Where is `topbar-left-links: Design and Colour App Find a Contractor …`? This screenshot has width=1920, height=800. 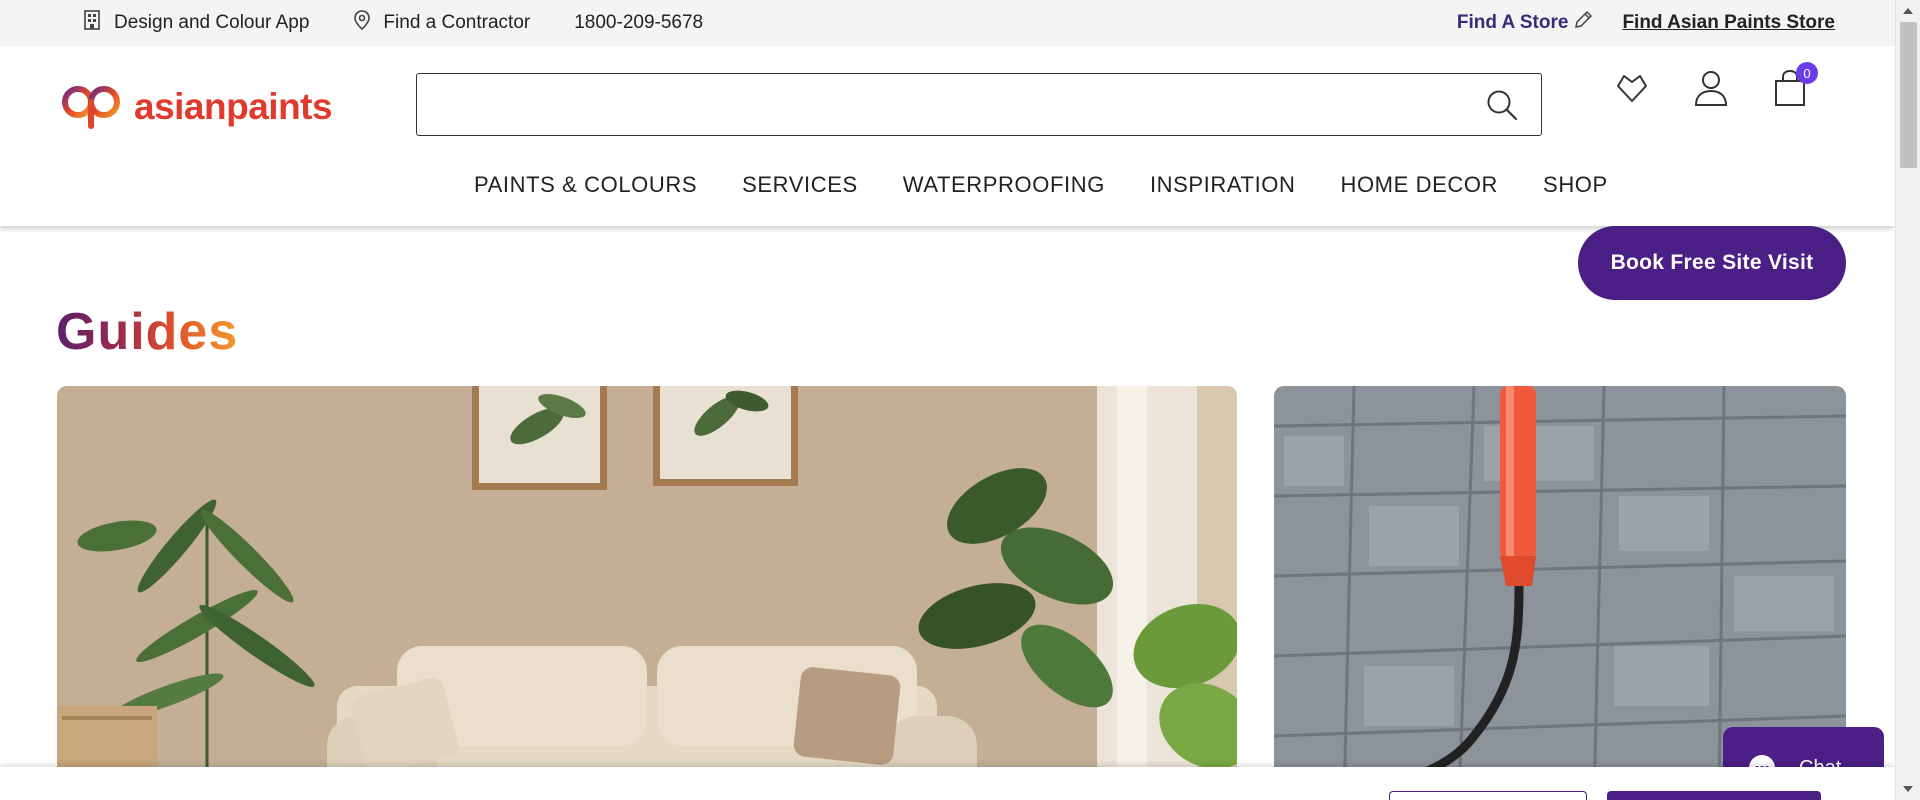 topbar-left-links: Design and Colour App Find a Contractor … is located at coordinates (414, 23).